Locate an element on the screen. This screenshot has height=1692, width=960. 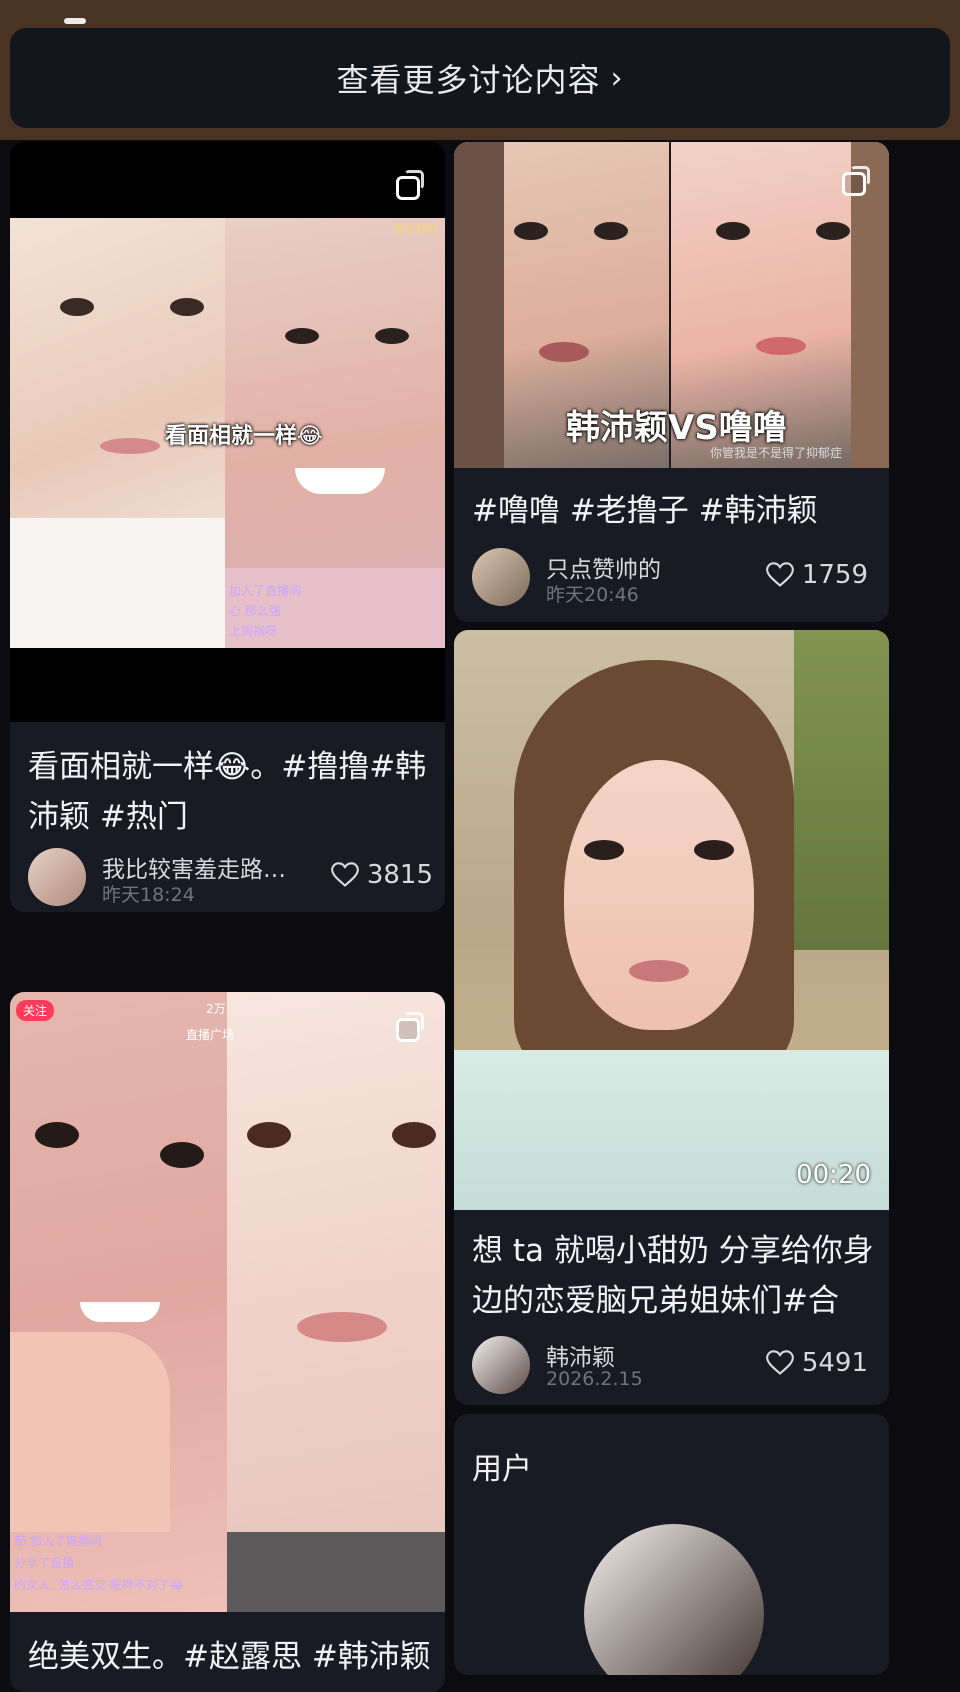
like-button: 3815 is located at coordinates (381, 875).